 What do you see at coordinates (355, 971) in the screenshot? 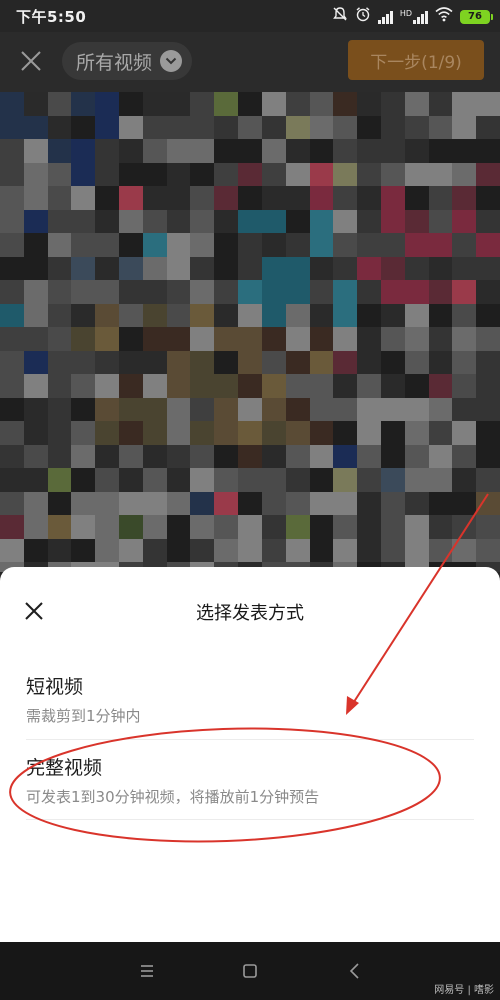
I see `back-icon` at bounding box center [355, 971].